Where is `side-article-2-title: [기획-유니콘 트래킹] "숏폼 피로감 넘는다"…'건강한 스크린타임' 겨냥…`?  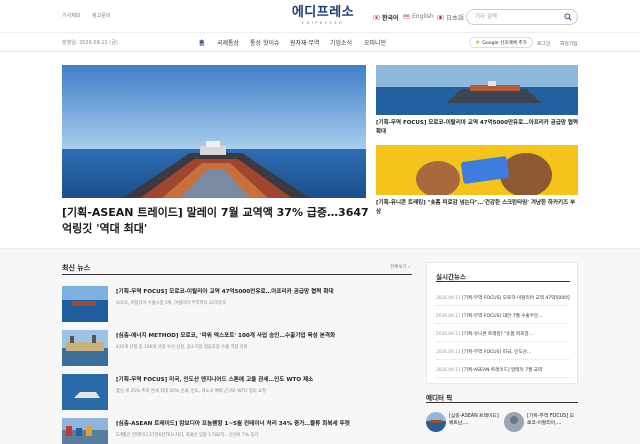 side-article-2-title: [기획-유니콘 트래킹] "숏폼 피로감 넘는다"…'건강한 스크린타임' 겨냥… is located at coordinates (476, 207).